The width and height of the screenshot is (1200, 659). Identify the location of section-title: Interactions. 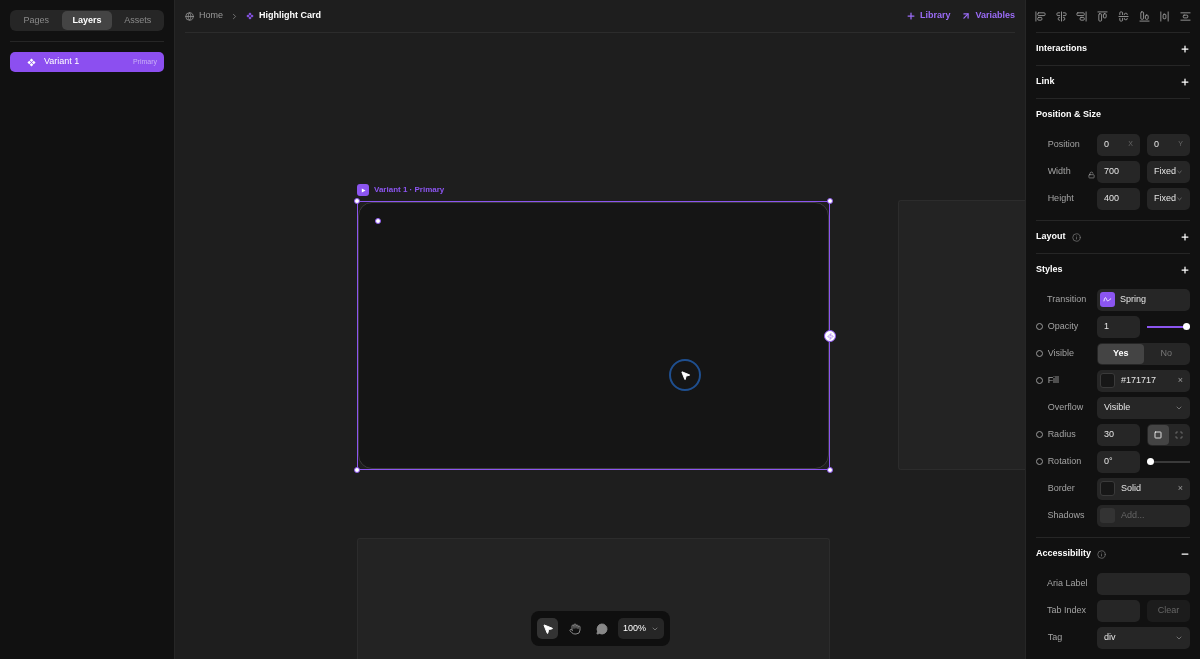
(1061, 49).